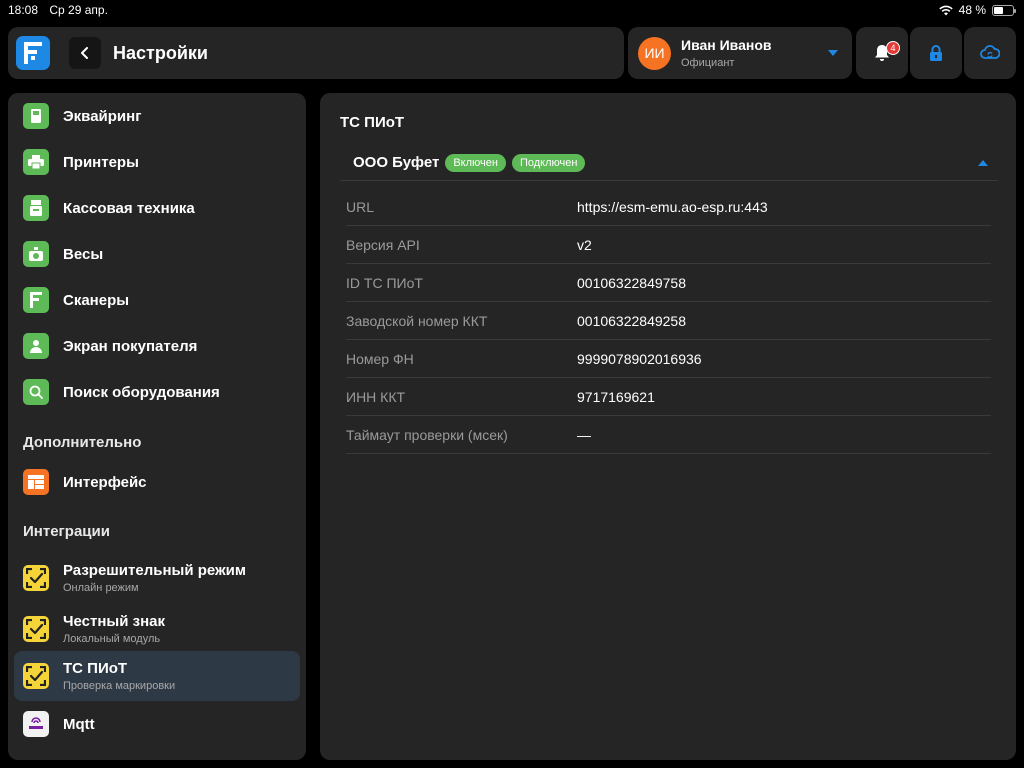 The width and height of the screenshot is (1024, 768). Describe the element at coordinates (584, 244) in the screenshot. I see `detail-value: v2` at that location.